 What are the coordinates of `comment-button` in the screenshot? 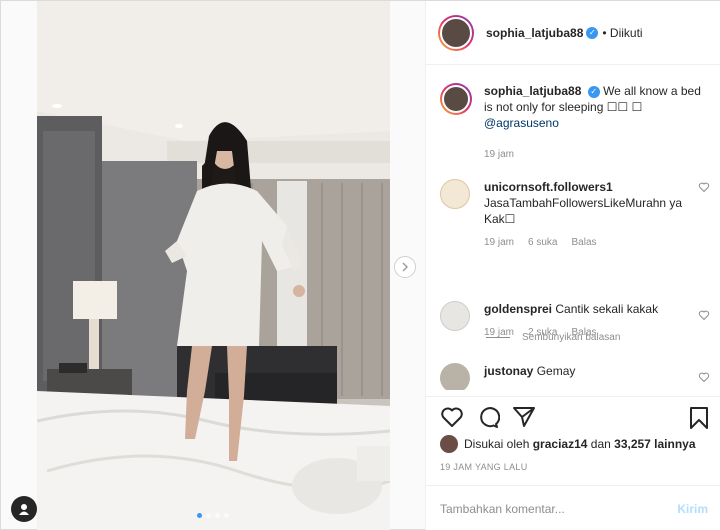 It's located at (488, 417).